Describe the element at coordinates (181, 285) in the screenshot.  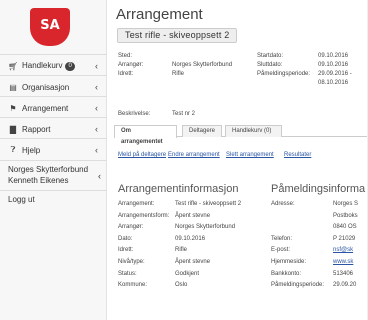
I see `info-value: Oslo` at that location.